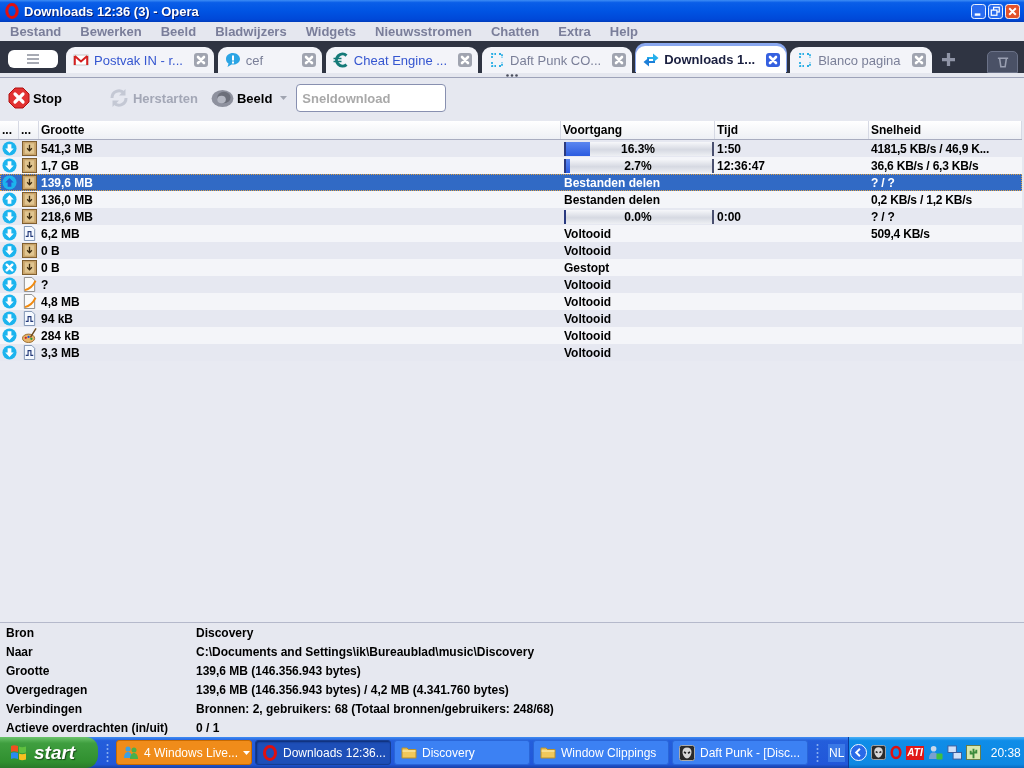 The height and width of the screenshot is (768, 1024). I want to click on column-header: Voortgang, so click(593, 130).